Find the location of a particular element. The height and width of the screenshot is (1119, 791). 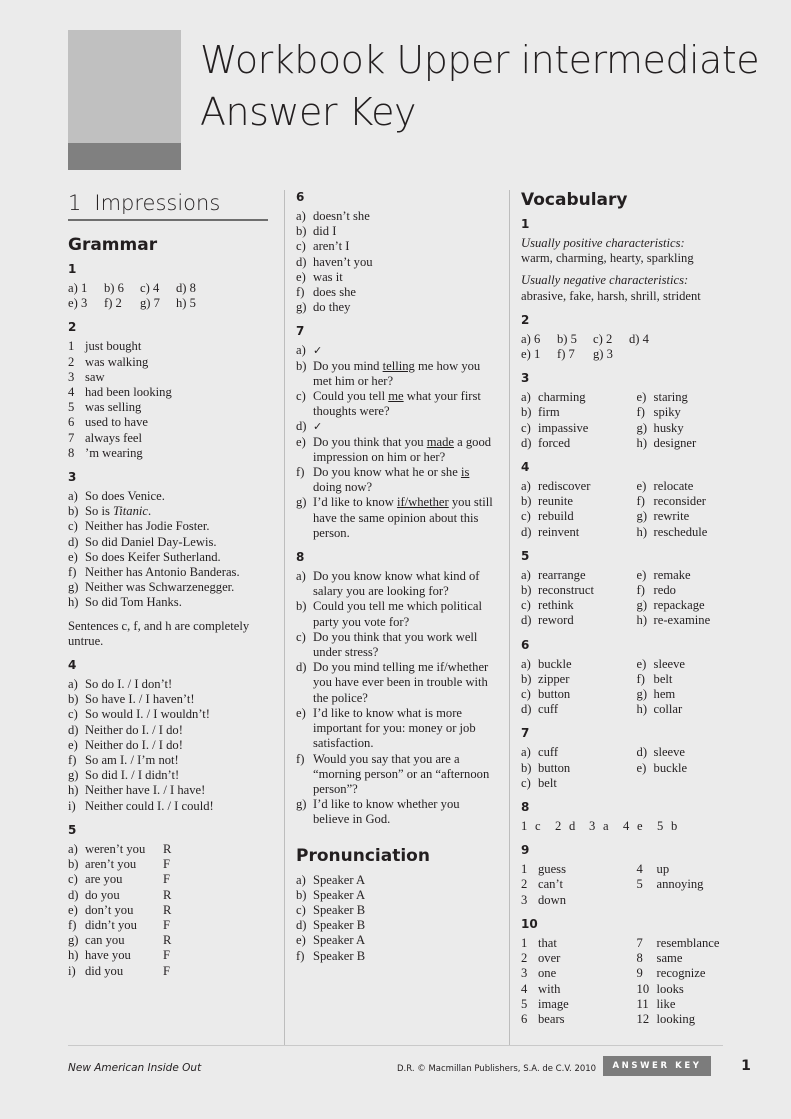

footer-series-title: New American Inside Out is located at coordinates (135, 1068).